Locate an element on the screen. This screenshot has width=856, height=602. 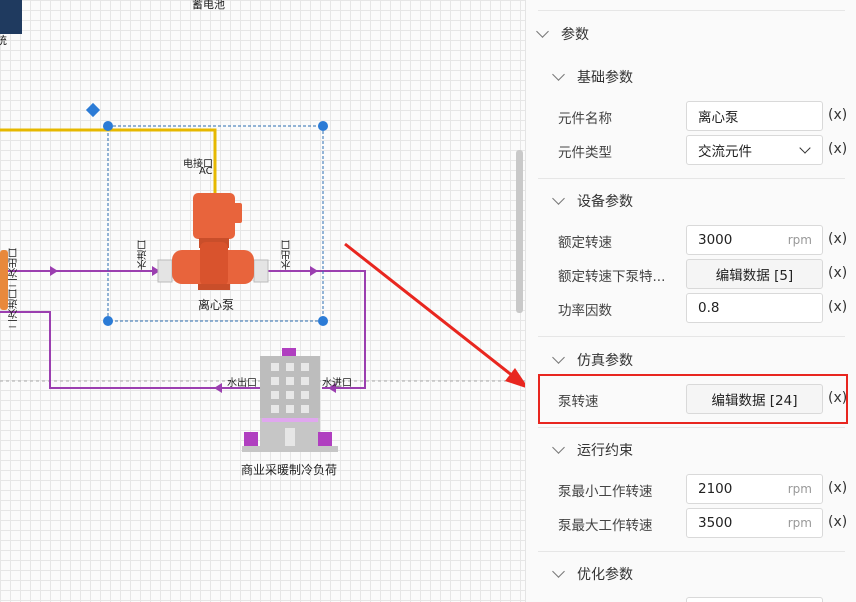
max-speed-input: 3500 rpm is located at coordinates (754, 523).